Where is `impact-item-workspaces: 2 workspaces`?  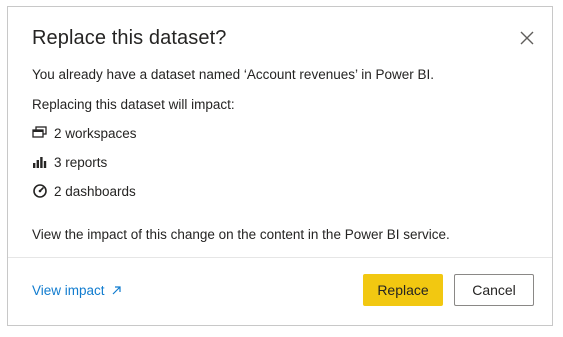 impact-item-workspaces: 2 workspaces is located at coordinates (84, 133).